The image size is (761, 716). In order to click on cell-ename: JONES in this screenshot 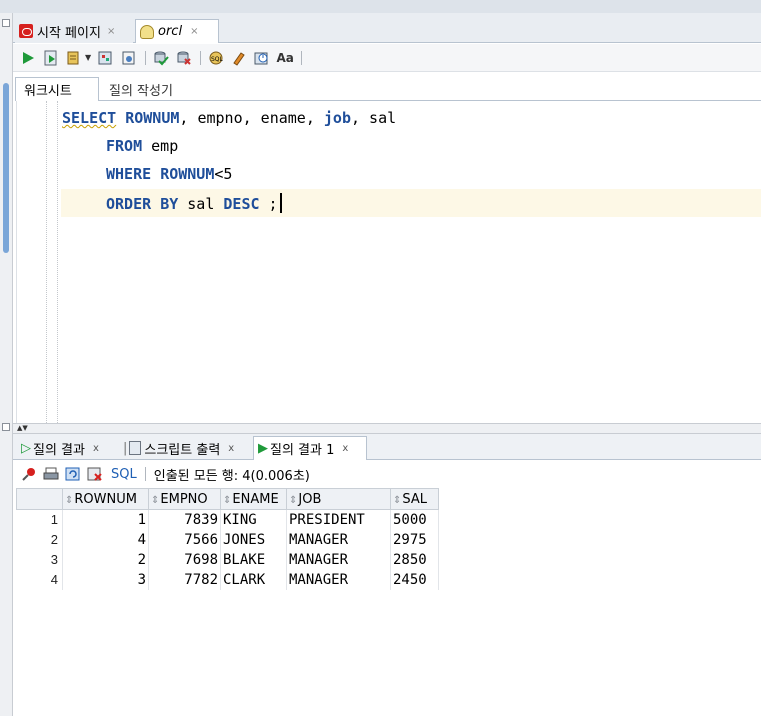, I will do `click(253, 539)`.